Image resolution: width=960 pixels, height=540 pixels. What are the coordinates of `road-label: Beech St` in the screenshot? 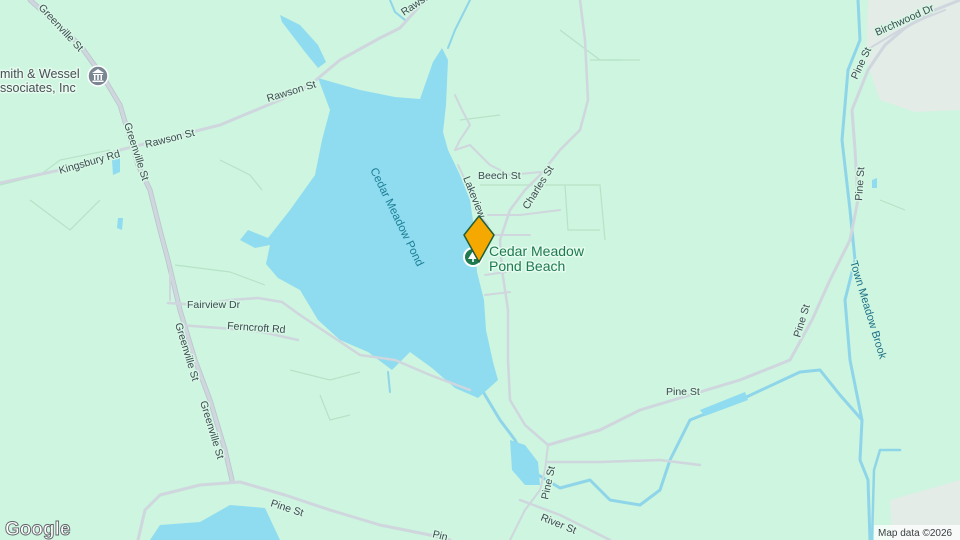 It's located at (499, 176).